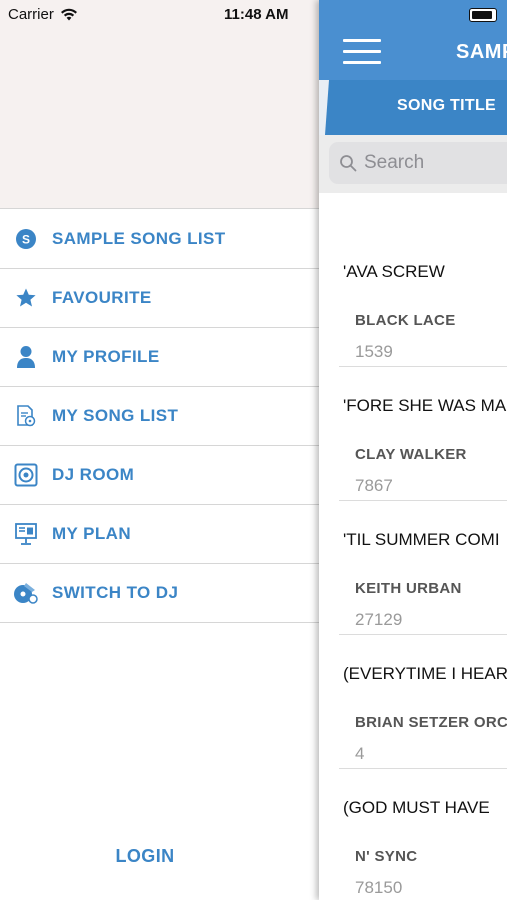 This screenshot has height=900, width=507. Describe the element at coordinates (416, 807) in the screenshot. I see `song-title: (GOD MUST HAVE` at that location.